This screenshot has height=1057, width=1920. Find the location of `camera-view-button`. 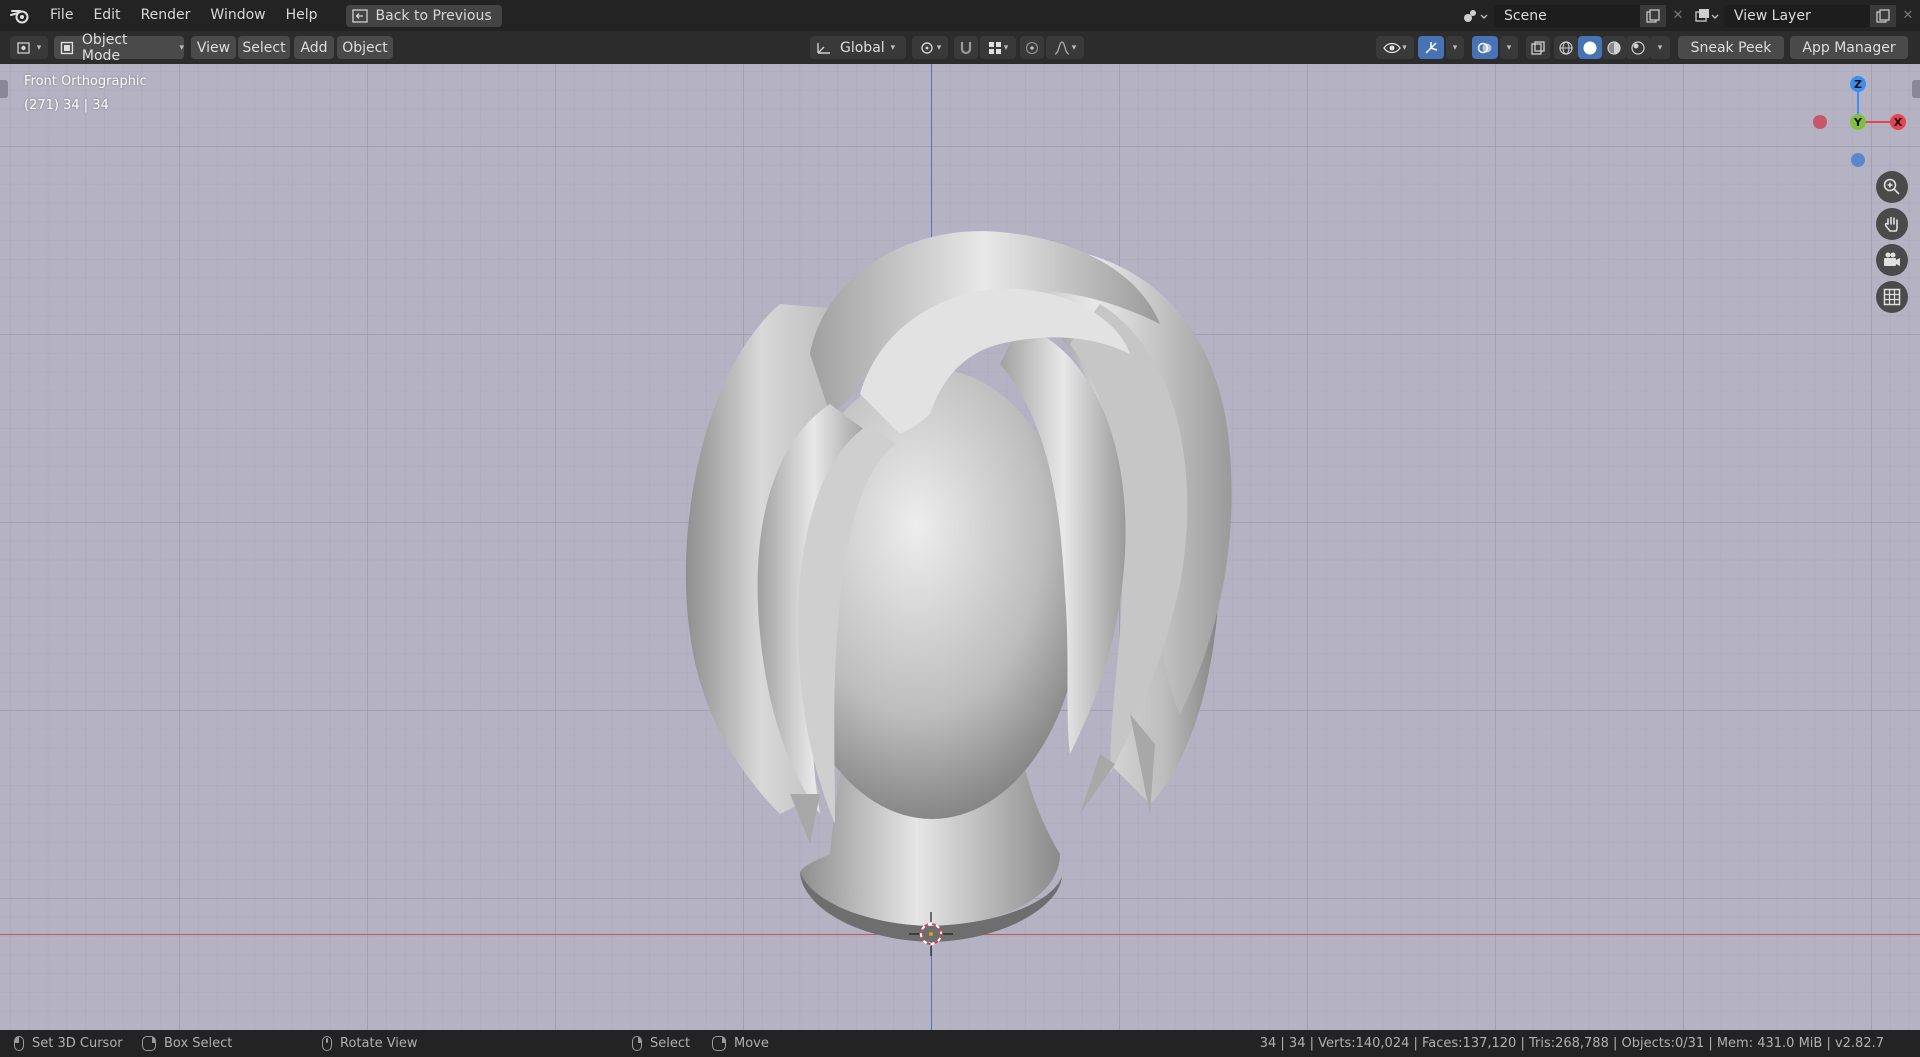

camera-view-button is located at coordinates (1892, 260).